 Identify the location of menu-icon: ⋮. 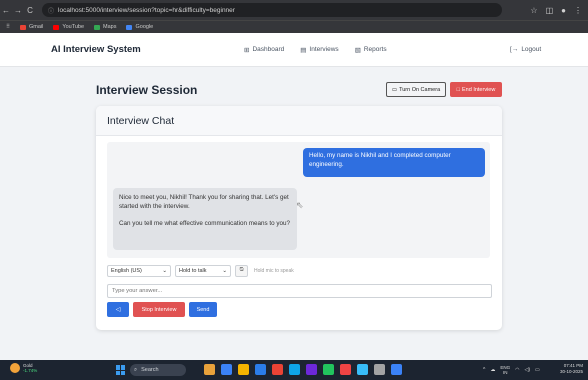
(578, 10).